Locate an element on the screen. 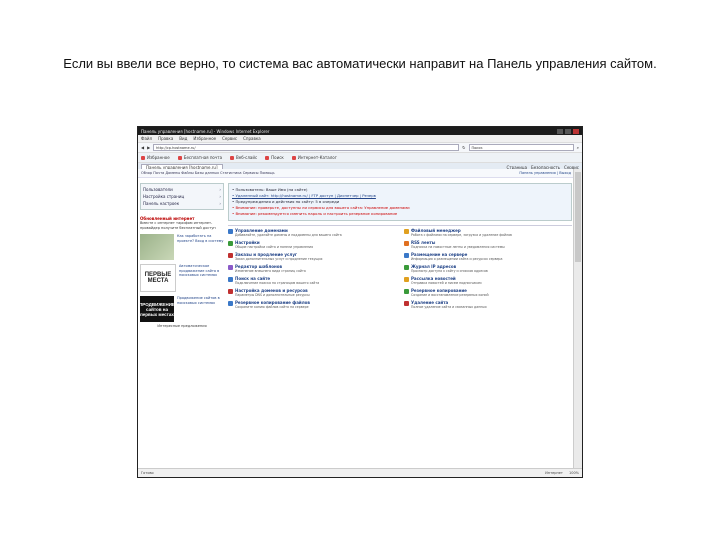 Image resolution: width=720 pixels, height=540 pixels. menu-tools: Сервис is located at coordinates (229, 138).